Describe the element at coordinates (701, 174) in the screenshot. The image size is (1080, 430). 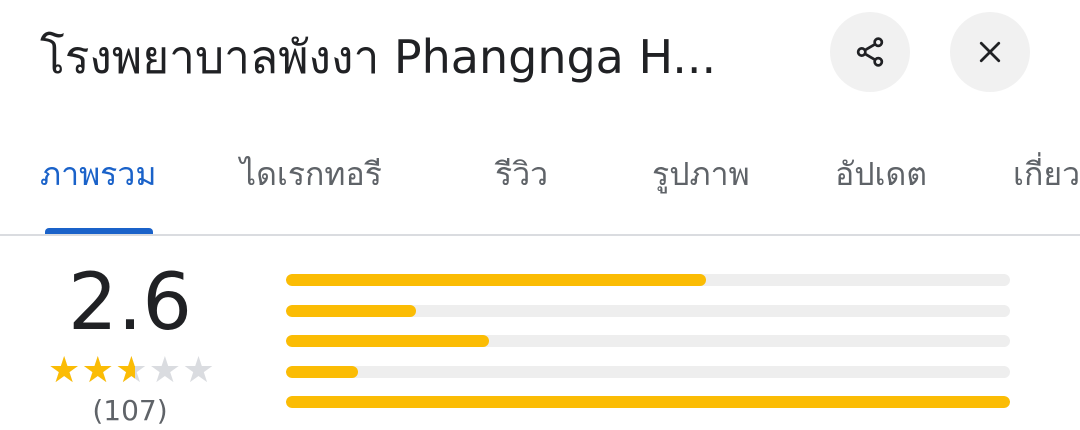
I see `tab-photos: รูปภาพ` at that location.